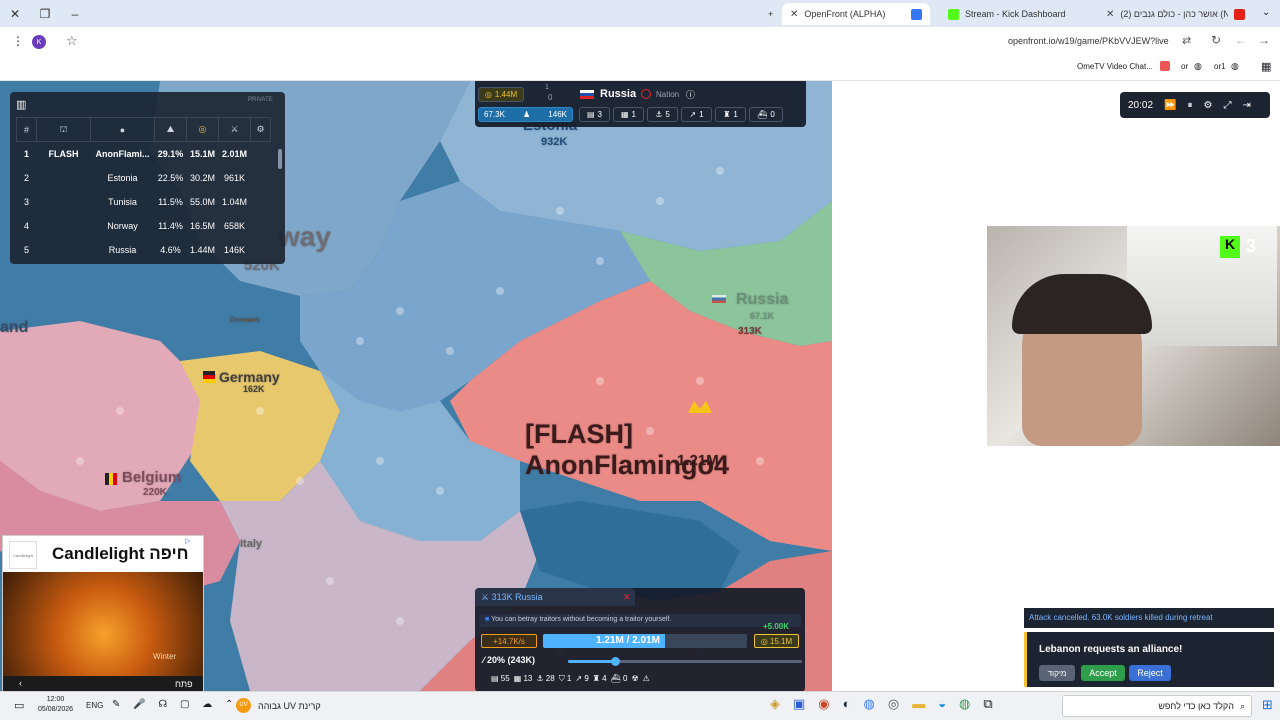 This screenshot has width=1280, height=720. I want to click on build-defense: ⛉ 1, so click(565, 682).